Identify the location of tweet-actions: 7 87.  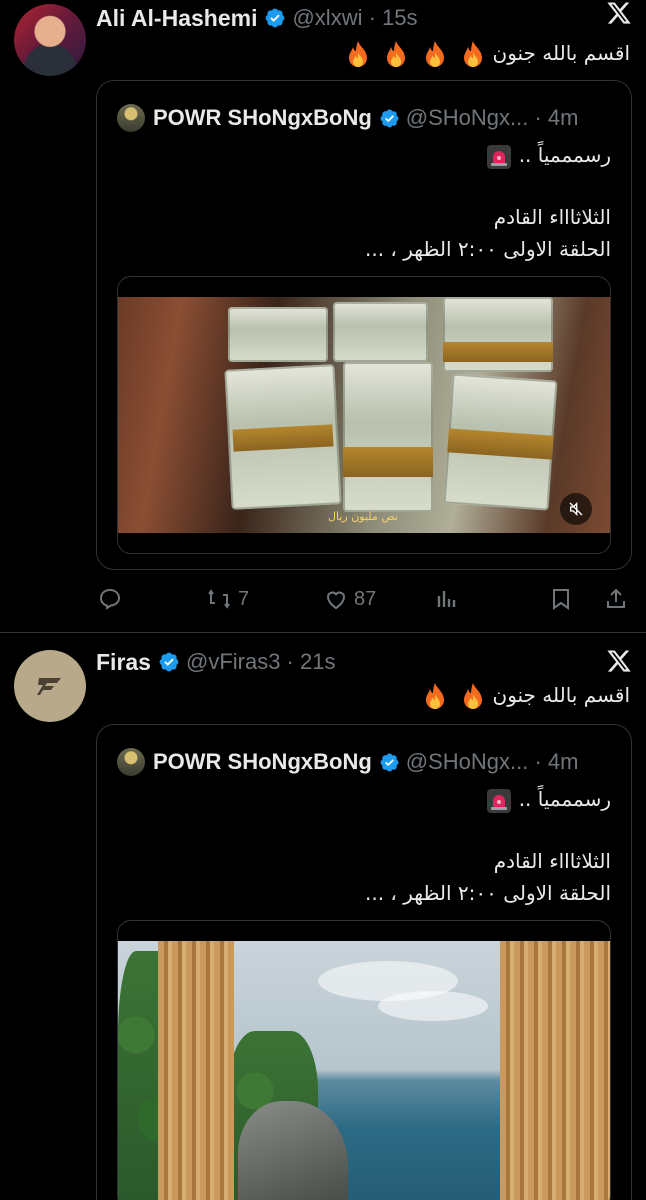
(364, 599).